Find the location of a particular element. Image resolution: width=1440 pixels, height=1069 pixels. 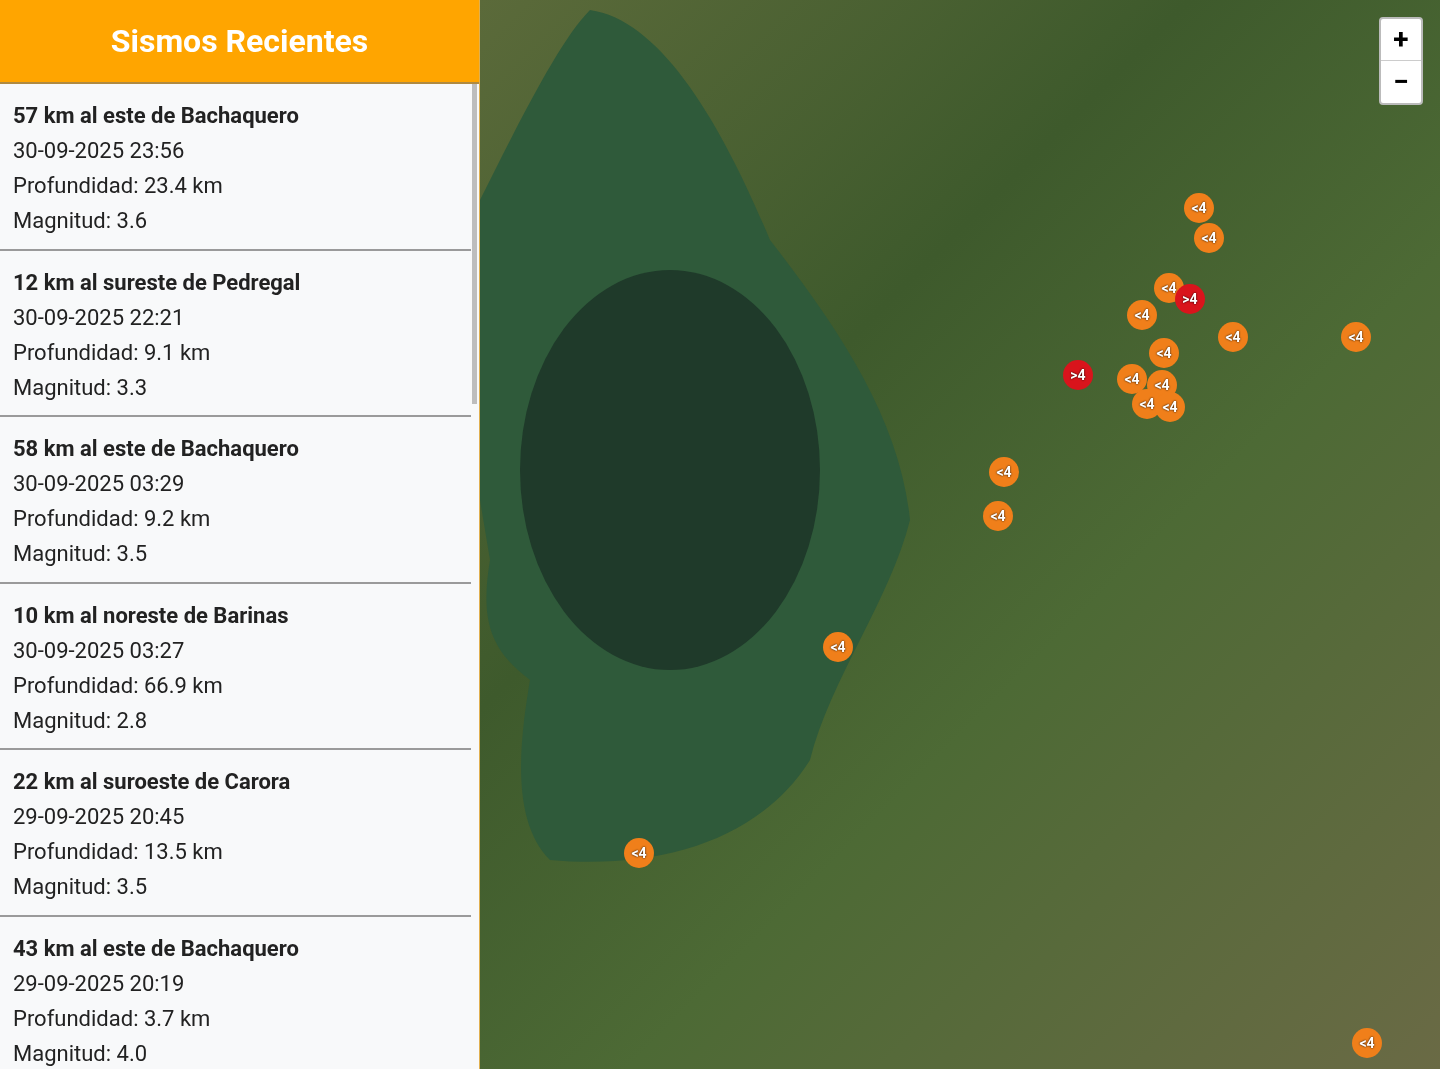

scrollbar-thumb is located at coordinates (474, 244).